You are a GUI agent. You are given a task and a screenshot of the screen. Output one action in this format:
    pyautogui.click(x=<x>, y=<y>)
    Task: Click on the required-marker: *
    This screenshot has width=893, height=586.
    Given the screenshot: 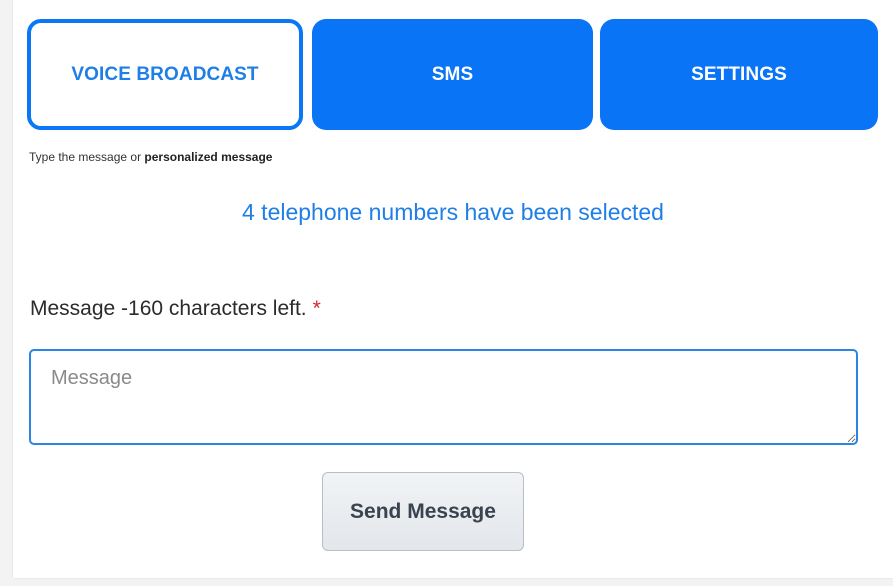 What is the action you would take?
    pyautogui.click(x=316, y=308)
    